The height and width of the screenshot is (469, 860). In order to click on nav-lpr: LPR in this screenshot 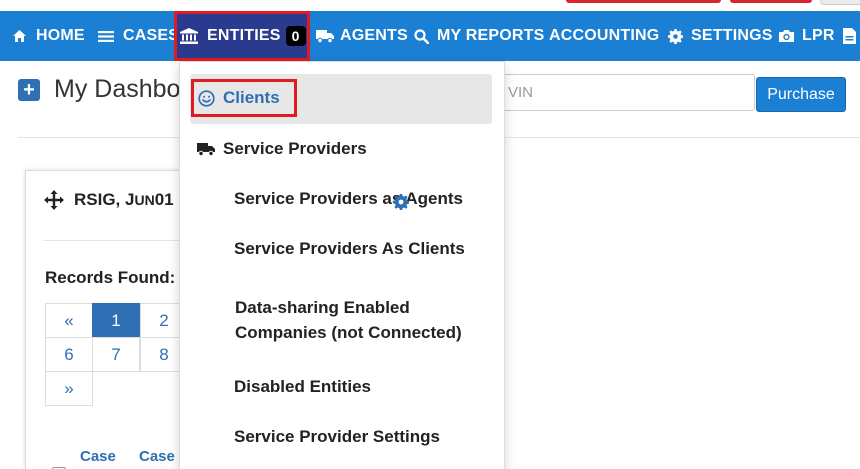, I will do `click(806, 36)`.